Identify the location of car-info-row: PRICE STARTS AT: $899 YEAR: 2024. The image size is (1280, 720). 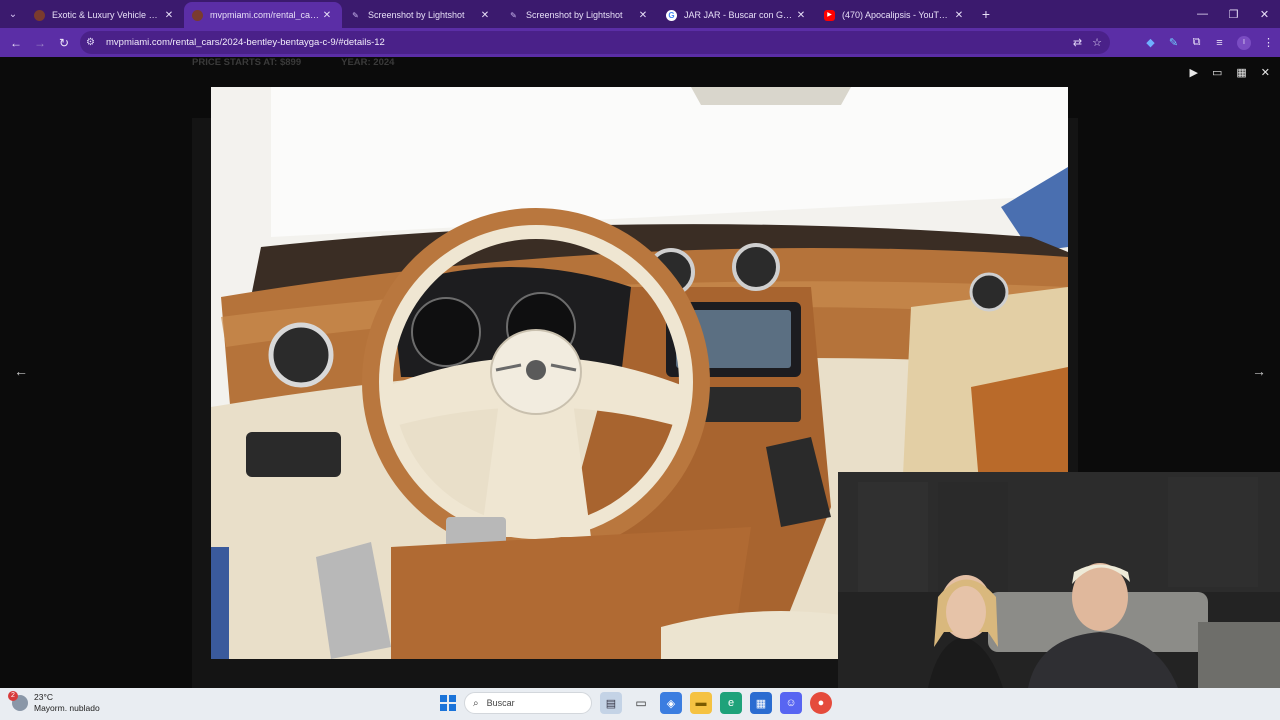
(293, 64).